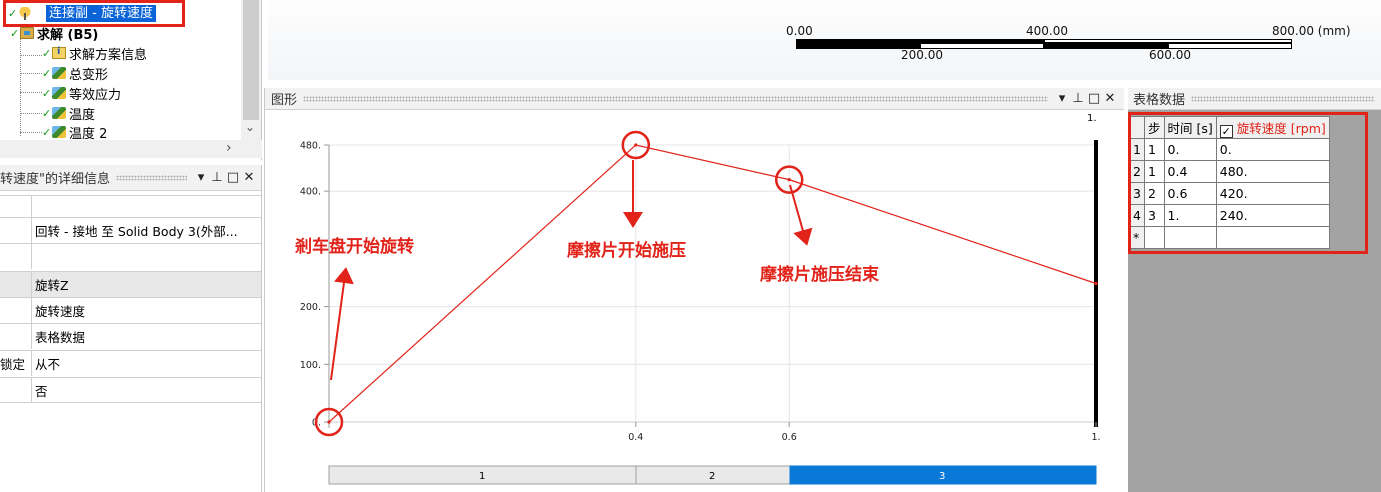  Describe the element at coordinates (1248, 183) in the screenshot. I see `table-highlight-box` at that location.